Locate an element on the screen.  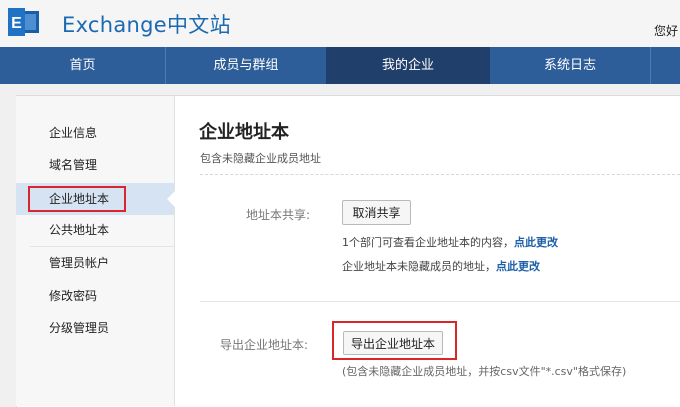
sidebar-item-change-password: 修改密码 is located at coordinates (95, 296).